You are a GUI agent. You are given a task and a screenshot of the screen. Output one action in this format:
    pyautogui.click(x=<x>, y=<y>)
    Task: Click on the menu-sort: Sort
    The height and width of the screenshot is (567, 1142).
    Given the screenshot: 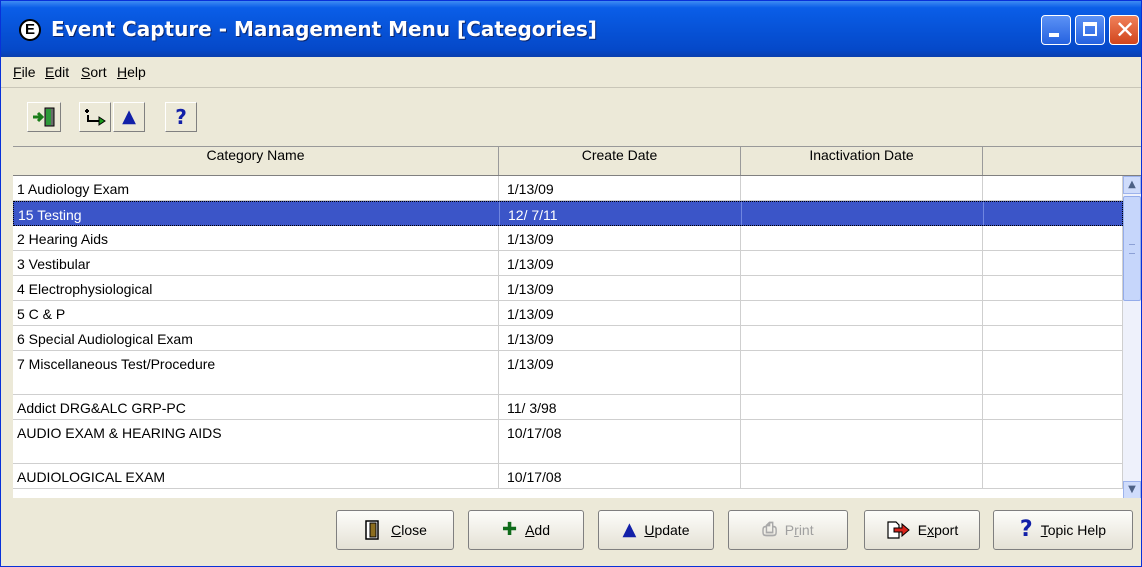 What is the action you would take?
    pyautogui.click(x=94, y=72)
    